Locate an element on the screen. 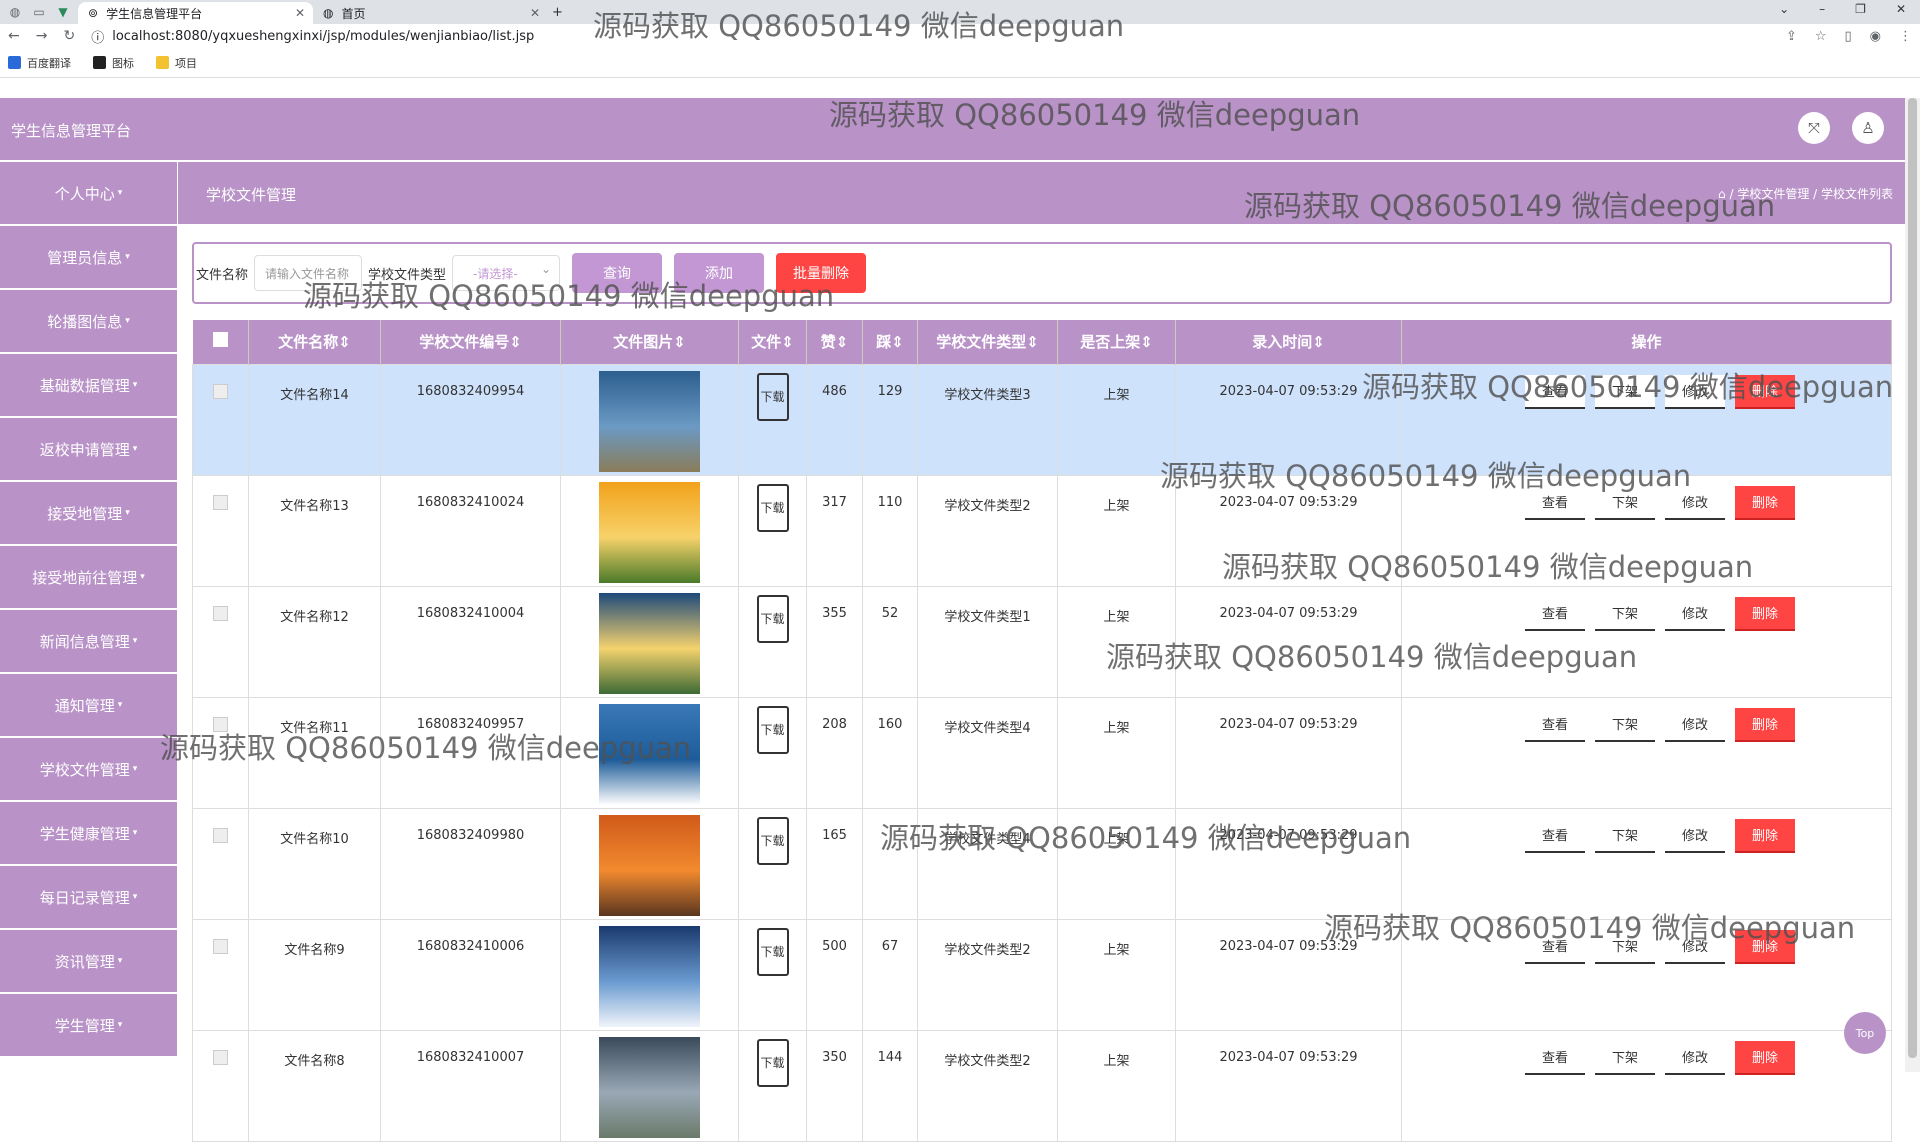 The image size is (1920, 1142). minimize-icon: – is located at coordinates (1822, 9).